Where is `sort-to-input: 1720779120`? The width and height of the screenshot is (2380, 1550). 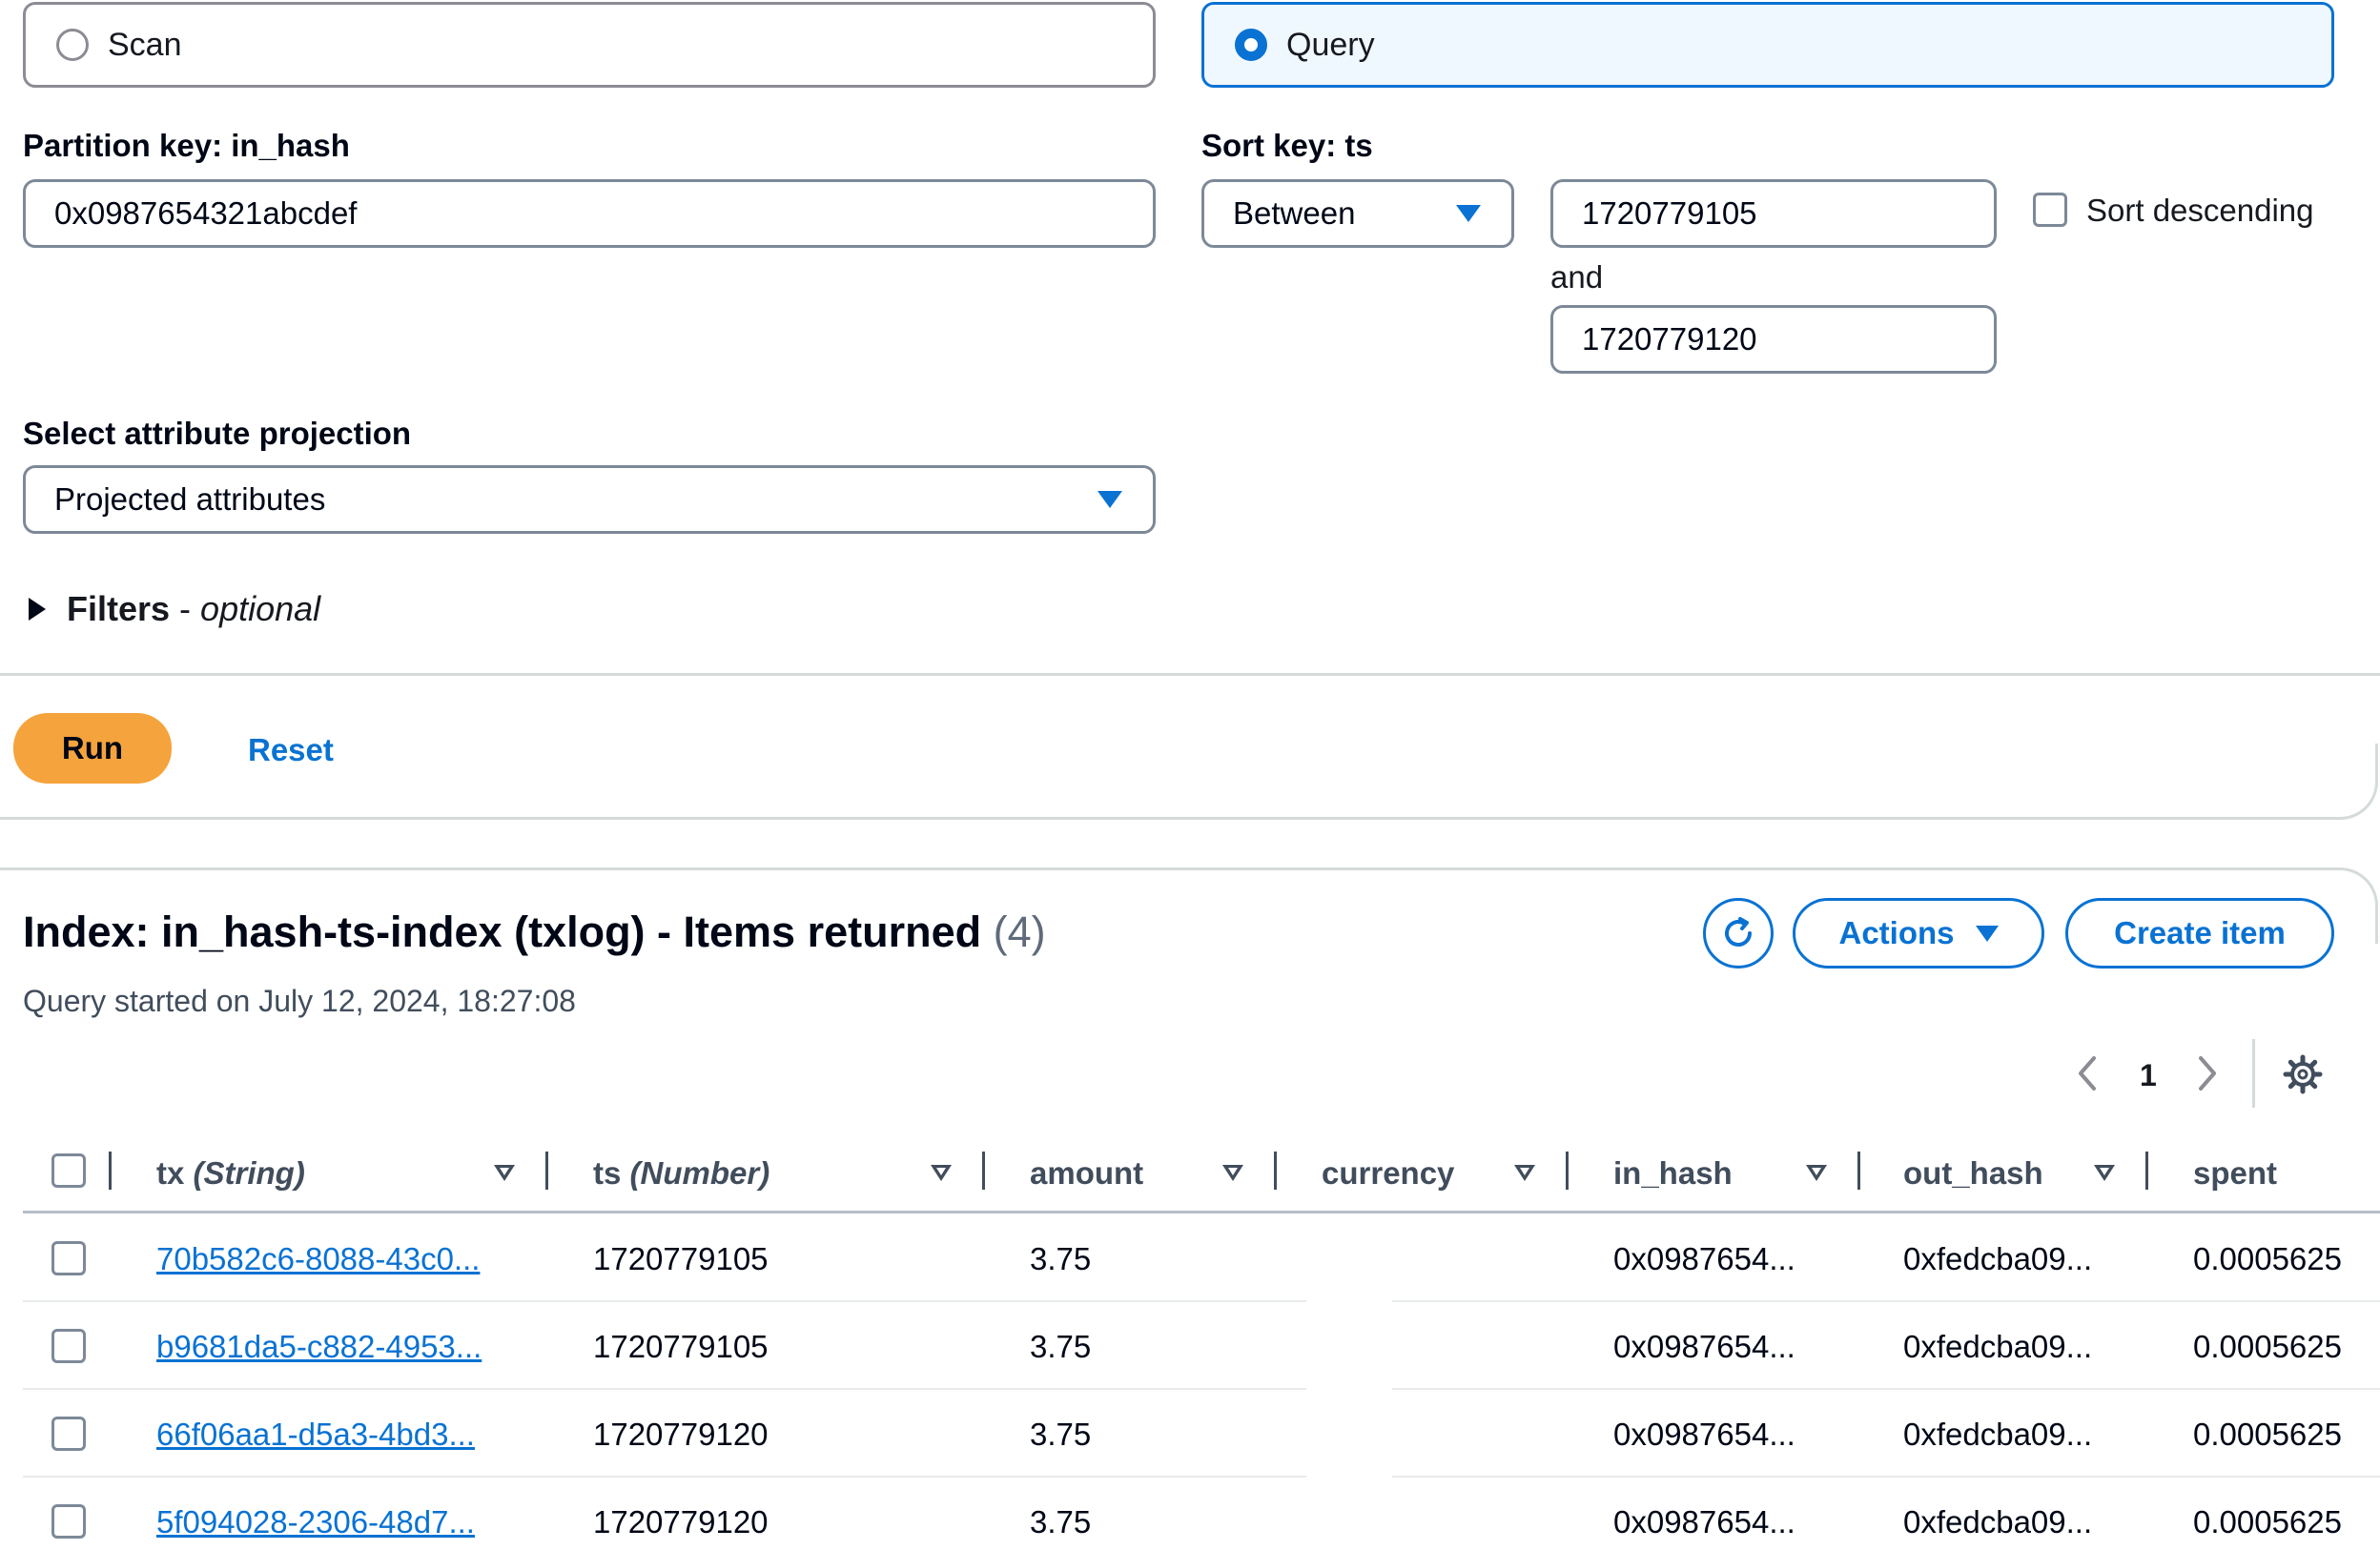
sort-to-input: 1720779120 is located at coordinates (1774, 339).